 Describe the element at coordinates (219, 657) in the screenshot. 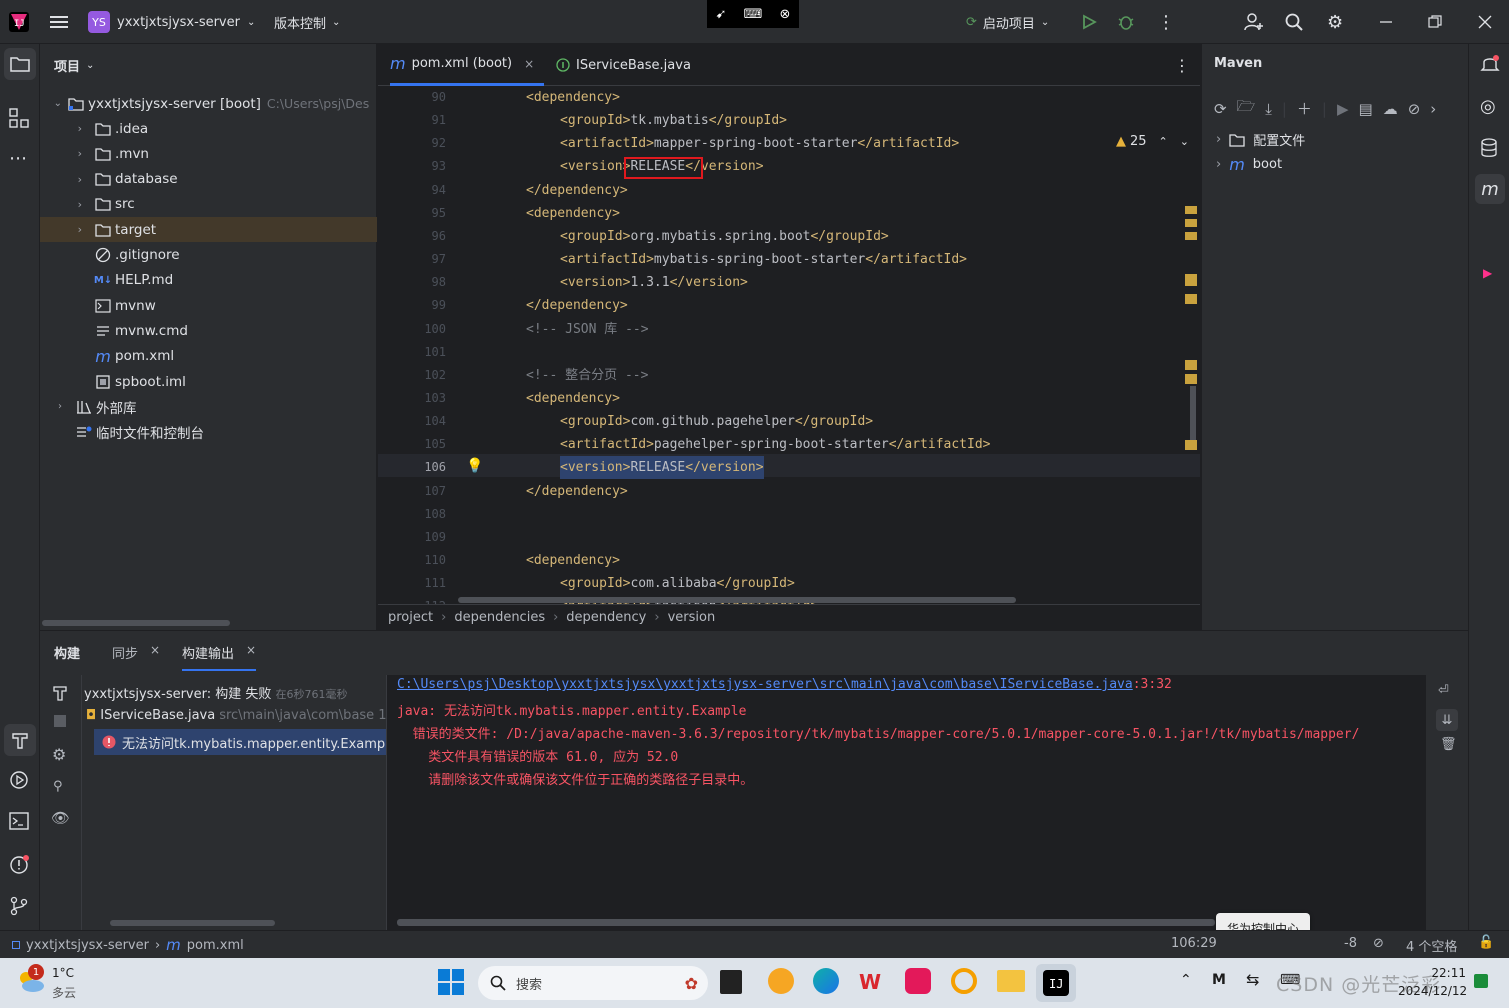

I see `tab-build-output: 构建输出 ×` at that location.